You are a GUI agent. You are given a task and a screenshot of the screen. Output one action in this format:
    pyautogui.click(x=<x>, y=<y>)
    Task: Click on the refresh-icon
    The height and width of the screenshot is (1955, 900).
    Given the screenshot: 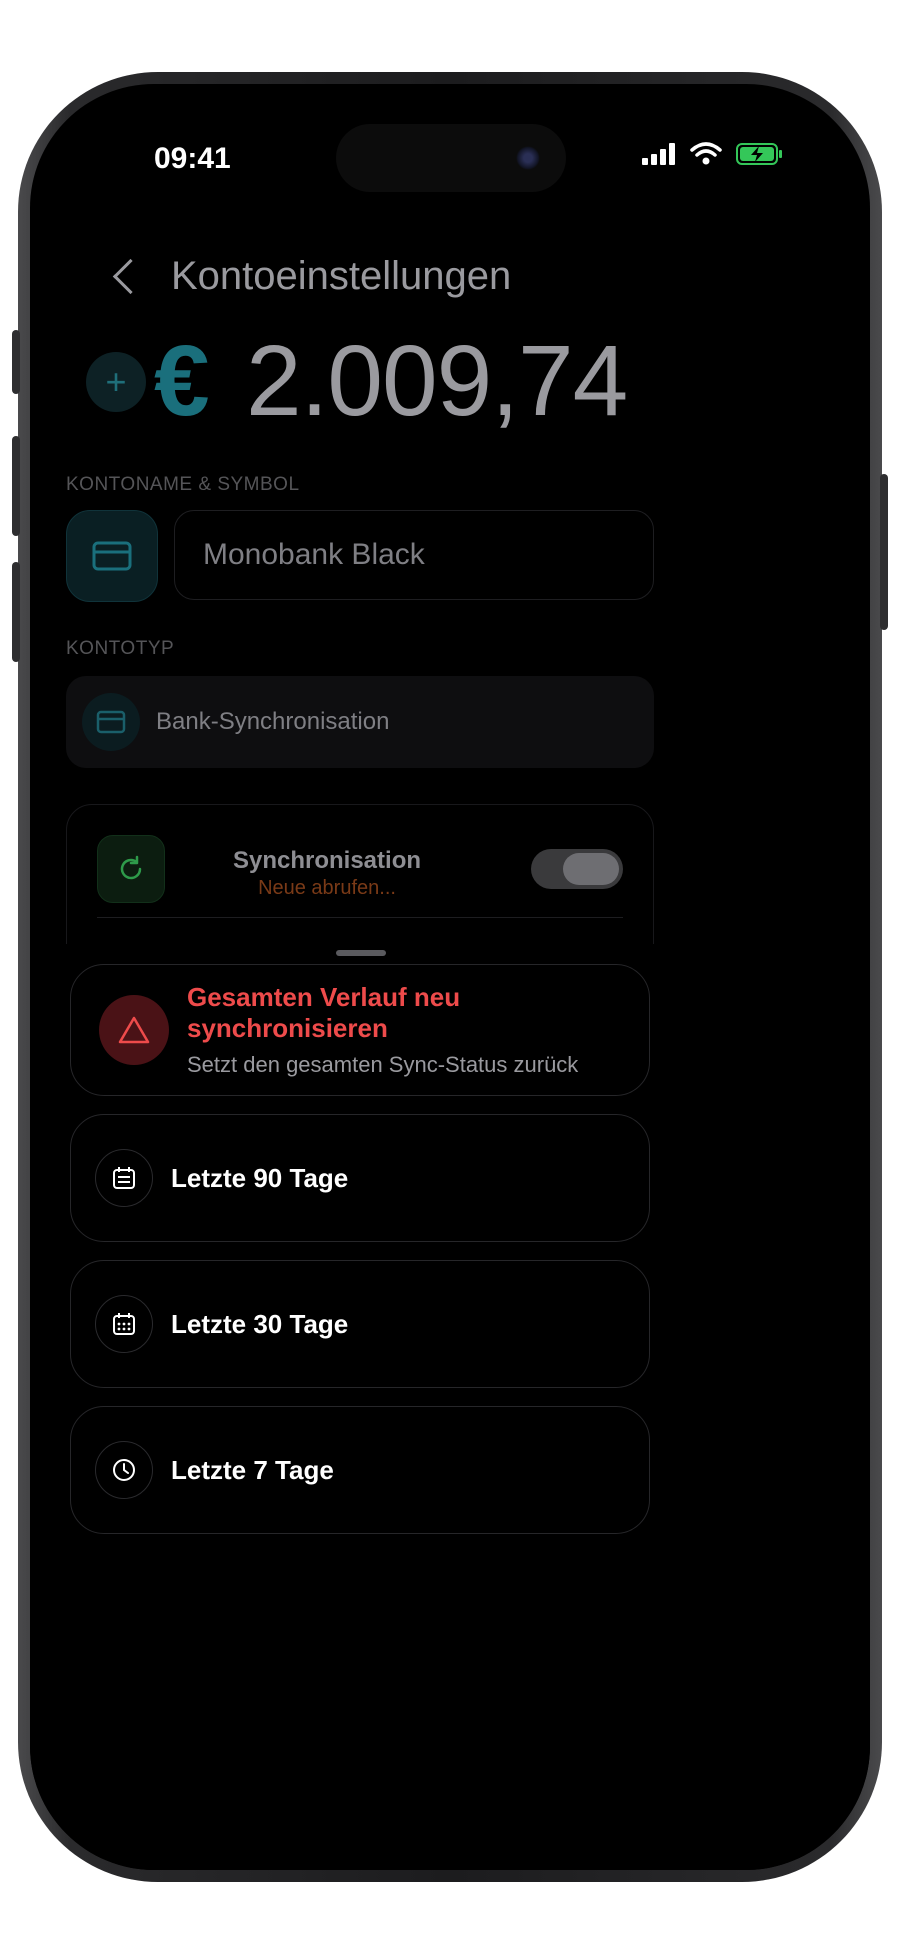 What is the action you would take?
    pyautogui.click(x=131, y=867)
    